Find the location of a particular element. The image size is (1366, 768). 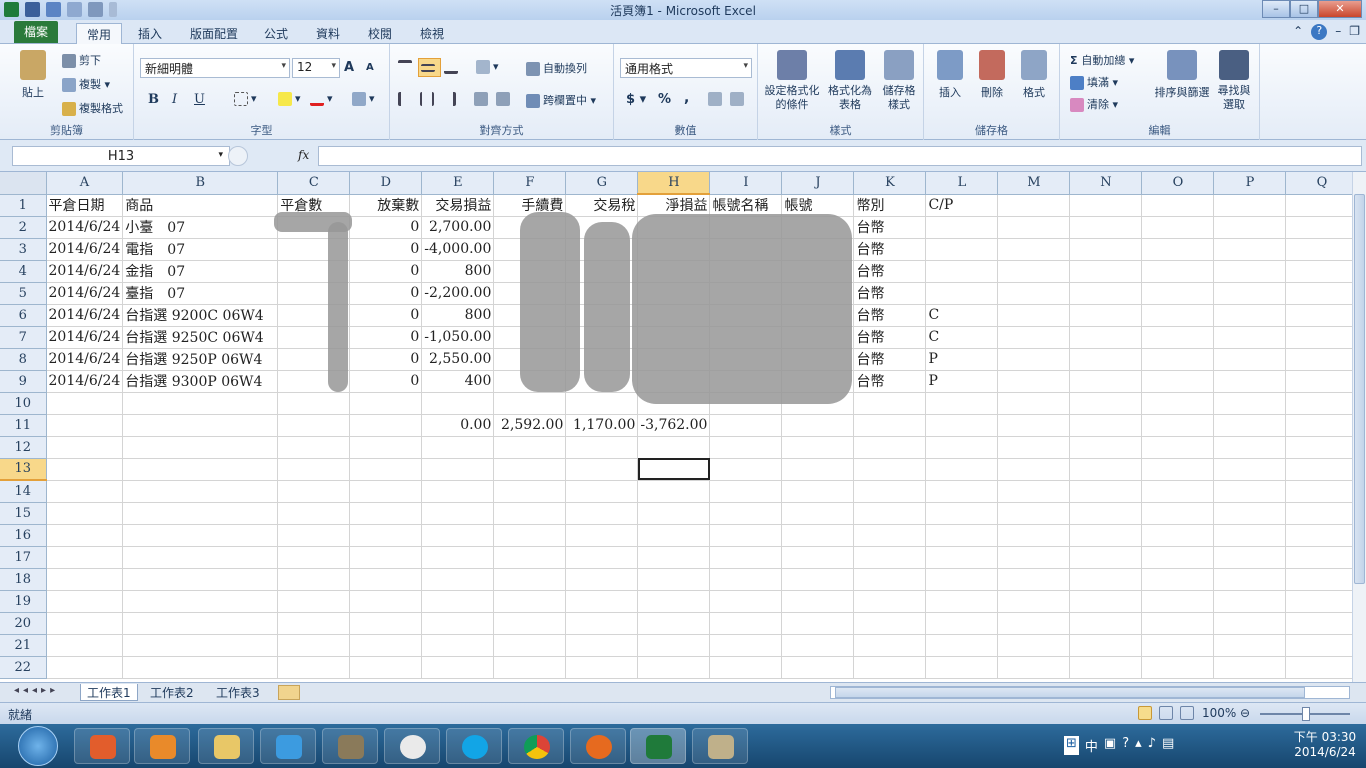

row-header: 8 is located at coordinates (23, 359).